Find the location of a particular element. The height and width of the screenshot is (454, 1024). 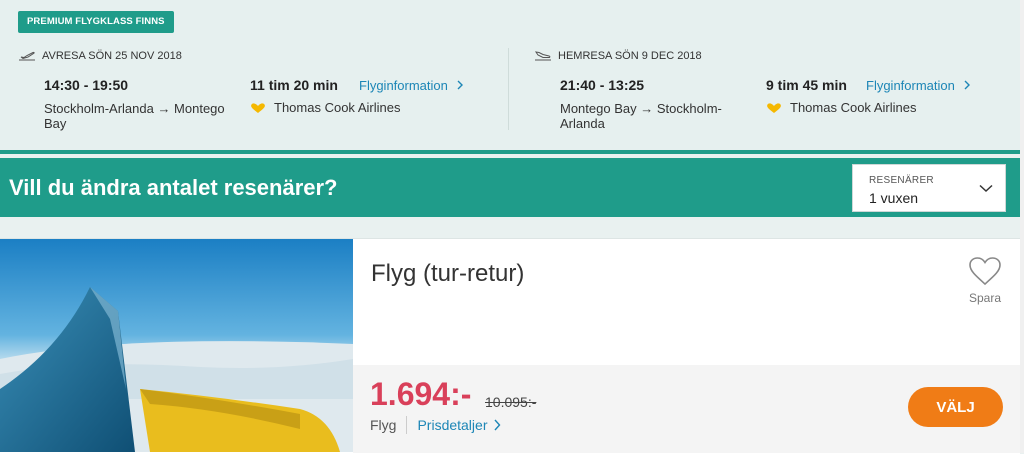

return-times: 21:40 - 13:25 is located at coordinates (602, 85).